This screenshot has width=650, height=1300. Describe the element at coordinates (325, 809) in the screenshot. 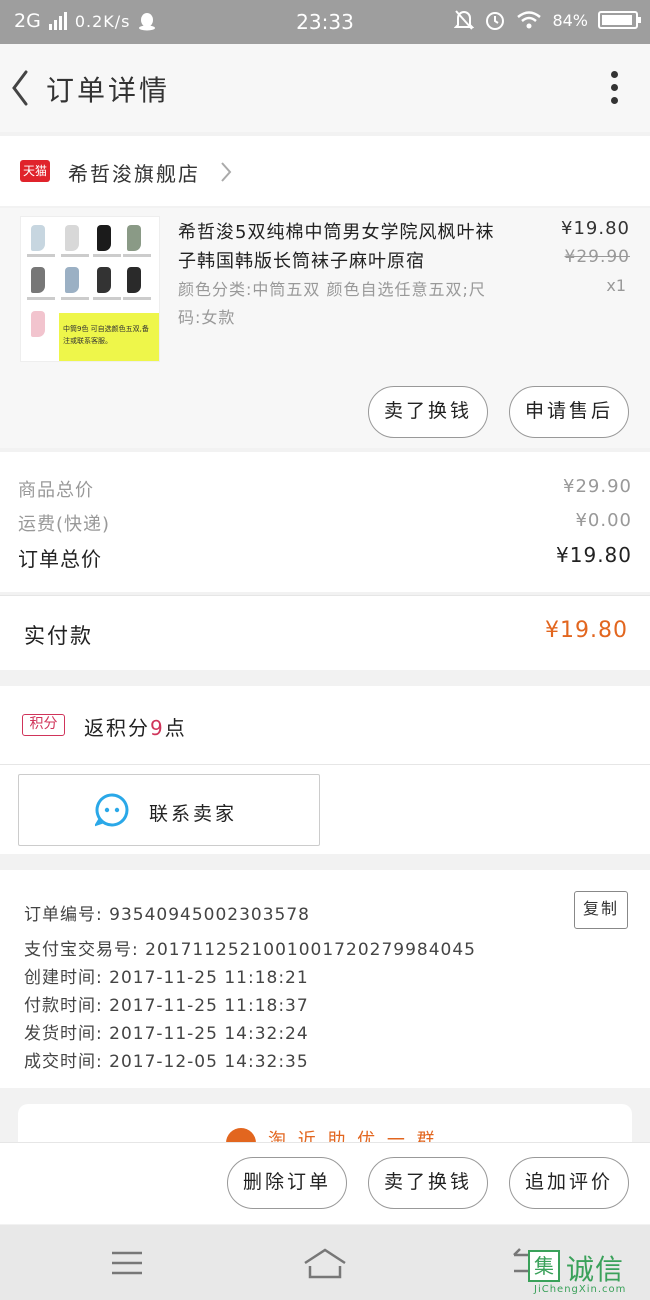

I see `contact-section: 联系卖家` at that location.